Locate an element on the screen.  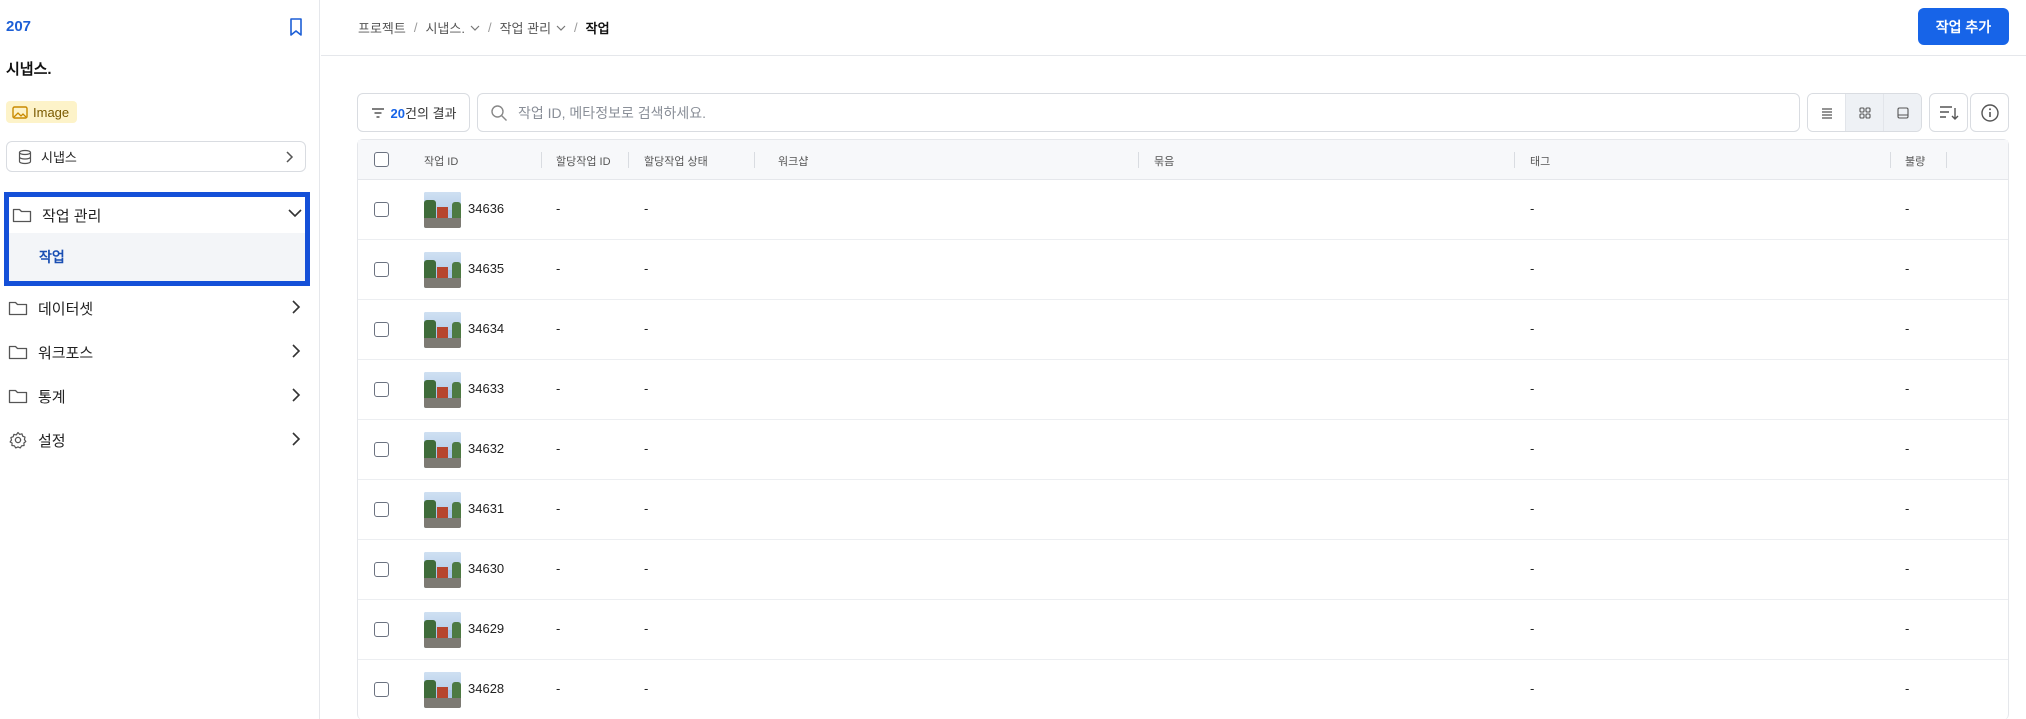
breadcrumb-project-name: 시냅스. is located at coordinates (452, 27).